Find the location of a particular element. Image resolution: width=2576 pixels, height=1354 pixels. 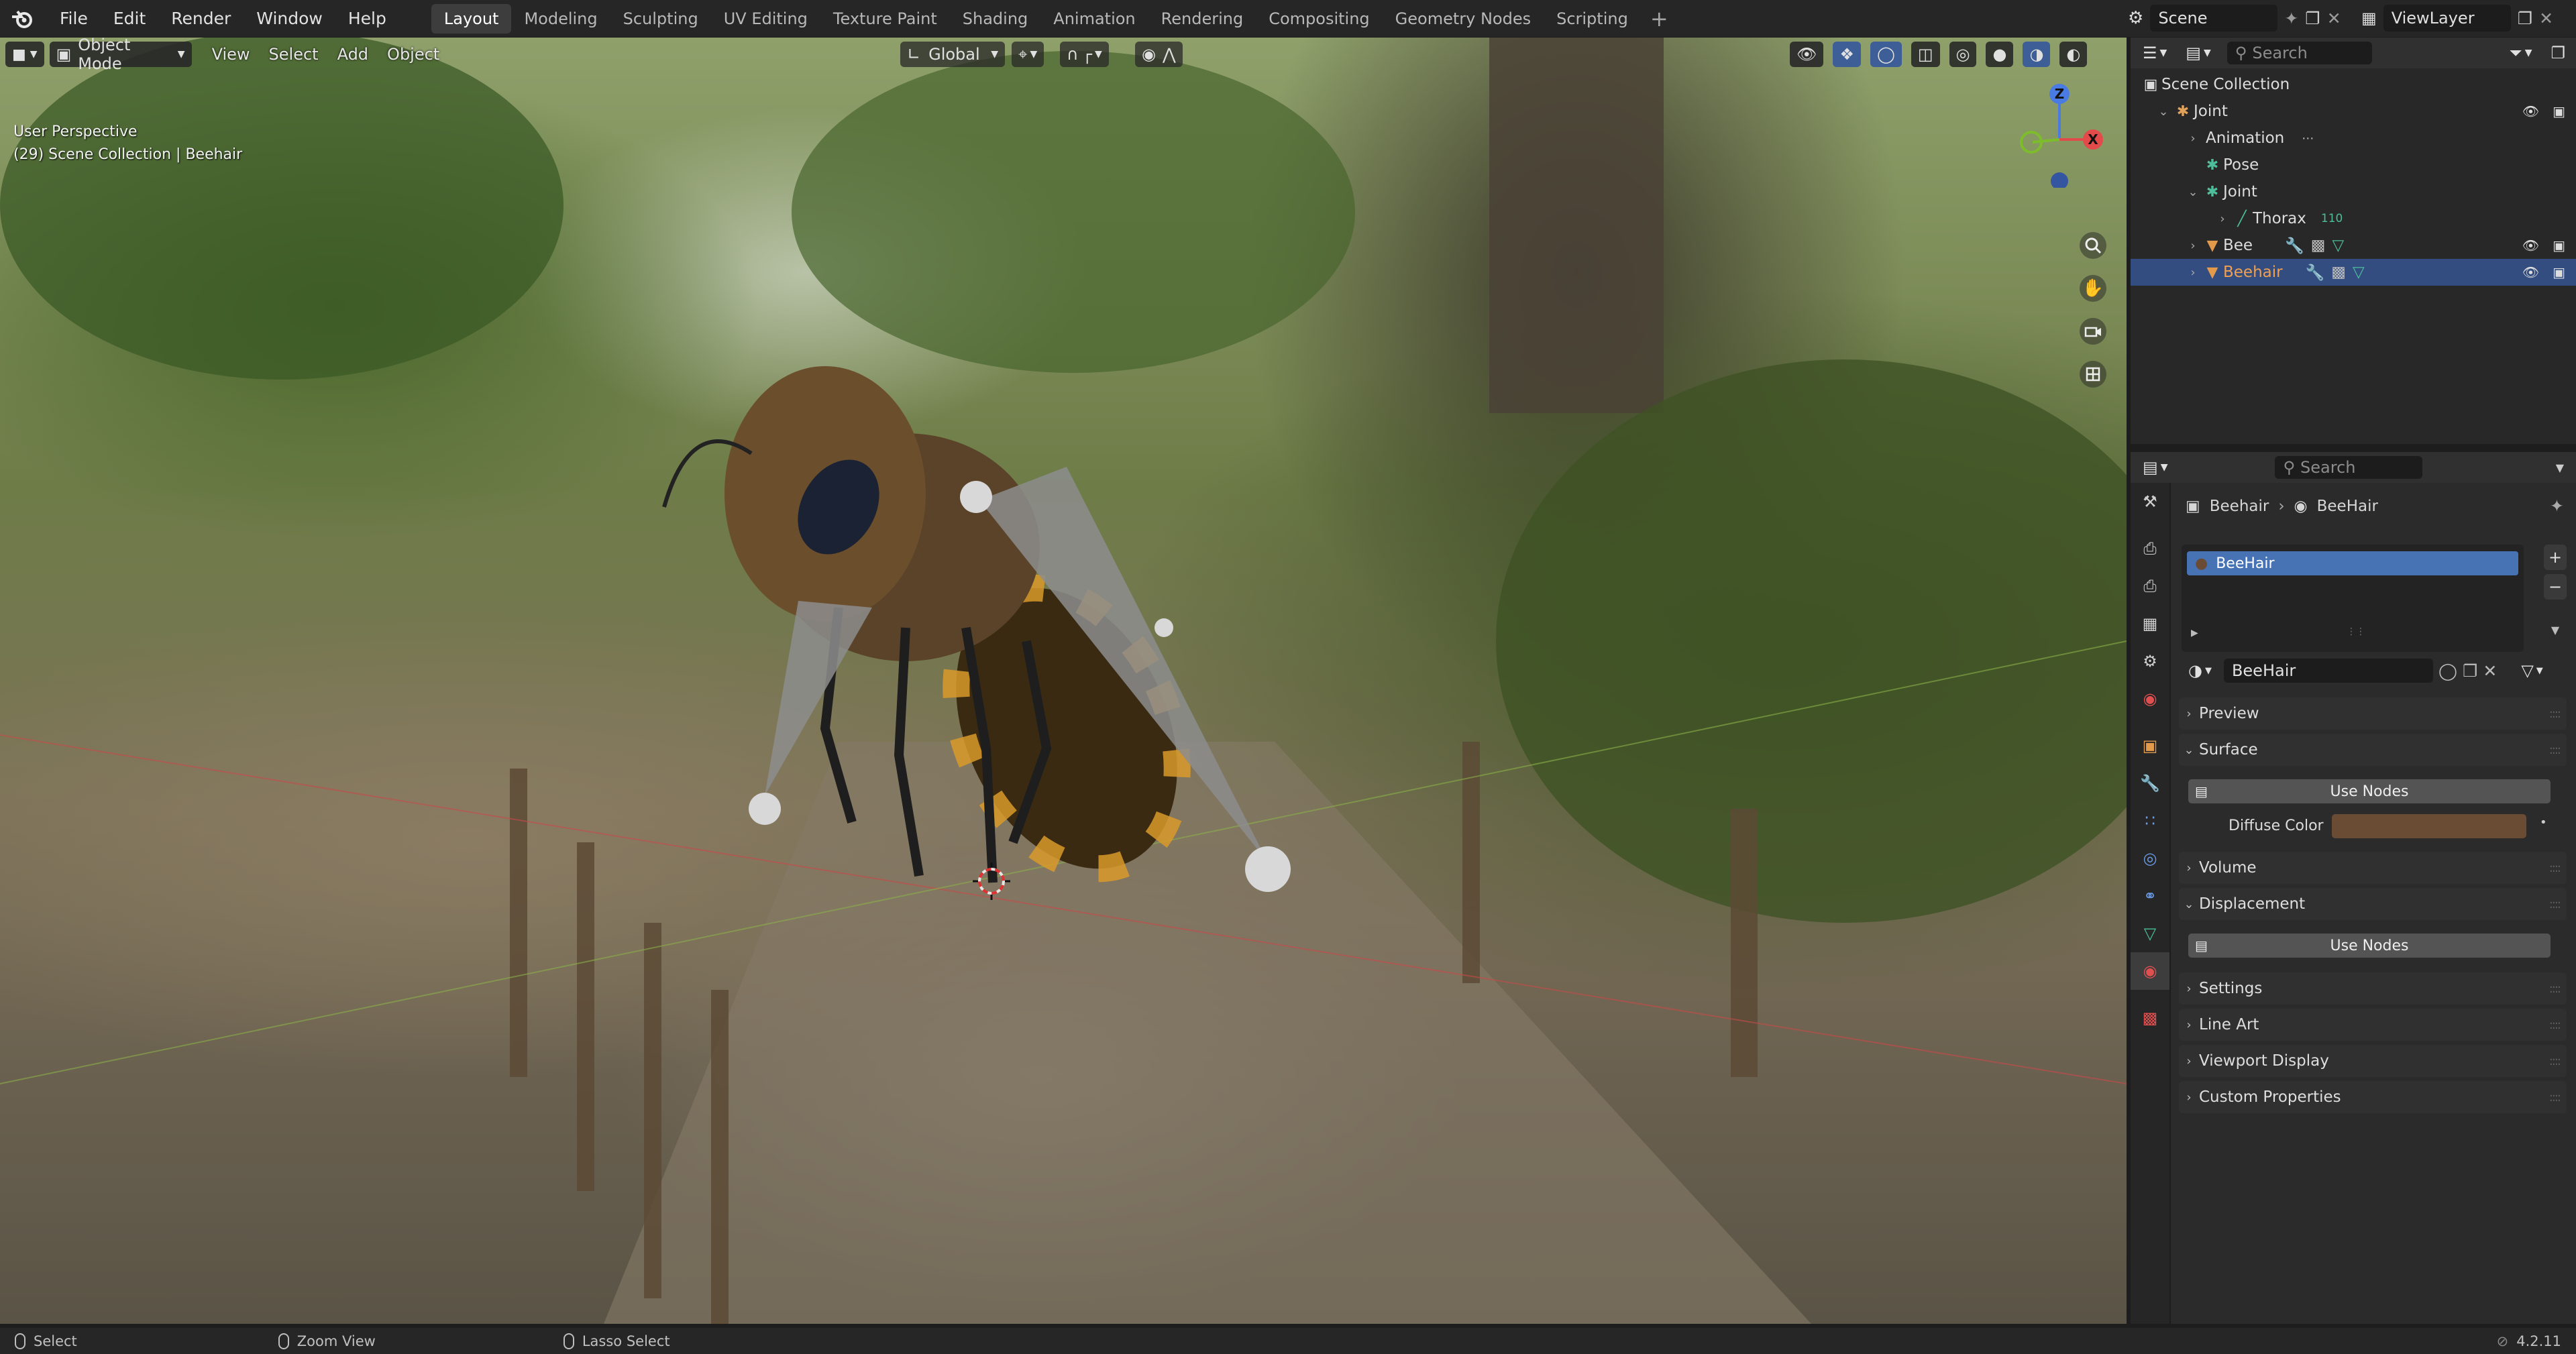

outliner-row-thorax: › ╱ Thorax 110 is located at coordinates (2353, 218).